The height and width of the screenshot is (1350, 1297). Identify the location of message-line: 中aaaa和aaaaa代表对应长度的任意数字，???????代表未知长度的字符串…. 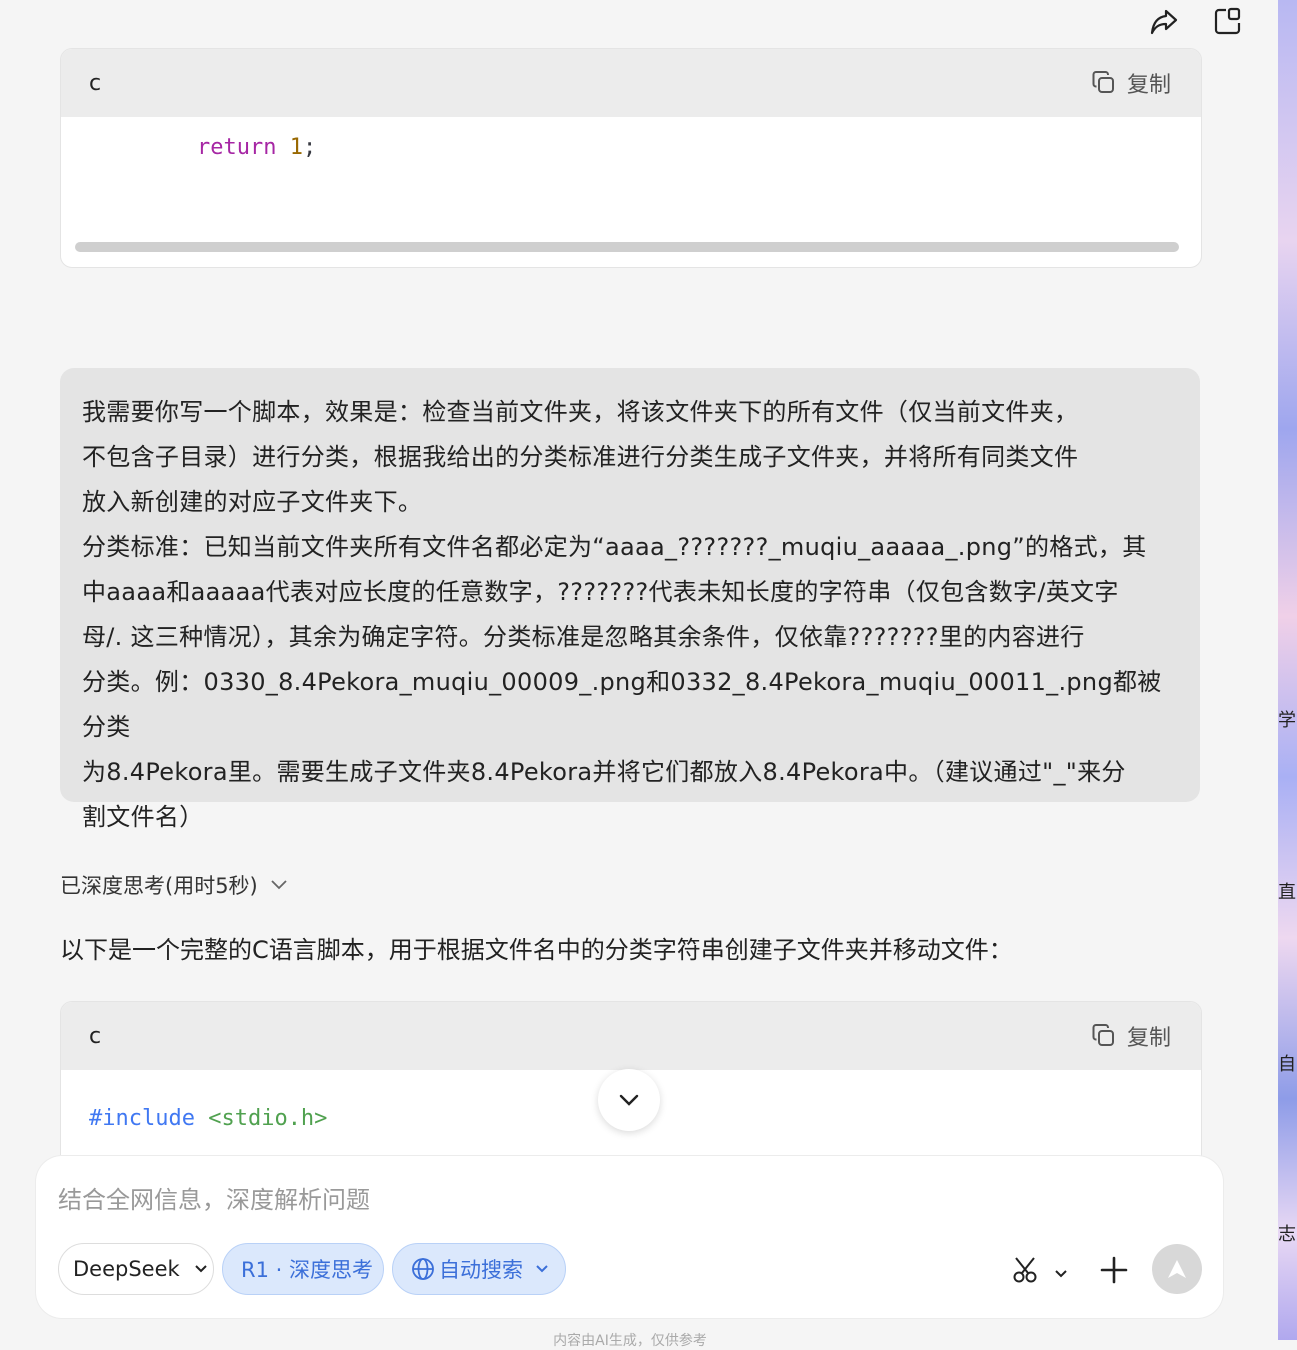
(600, 592).